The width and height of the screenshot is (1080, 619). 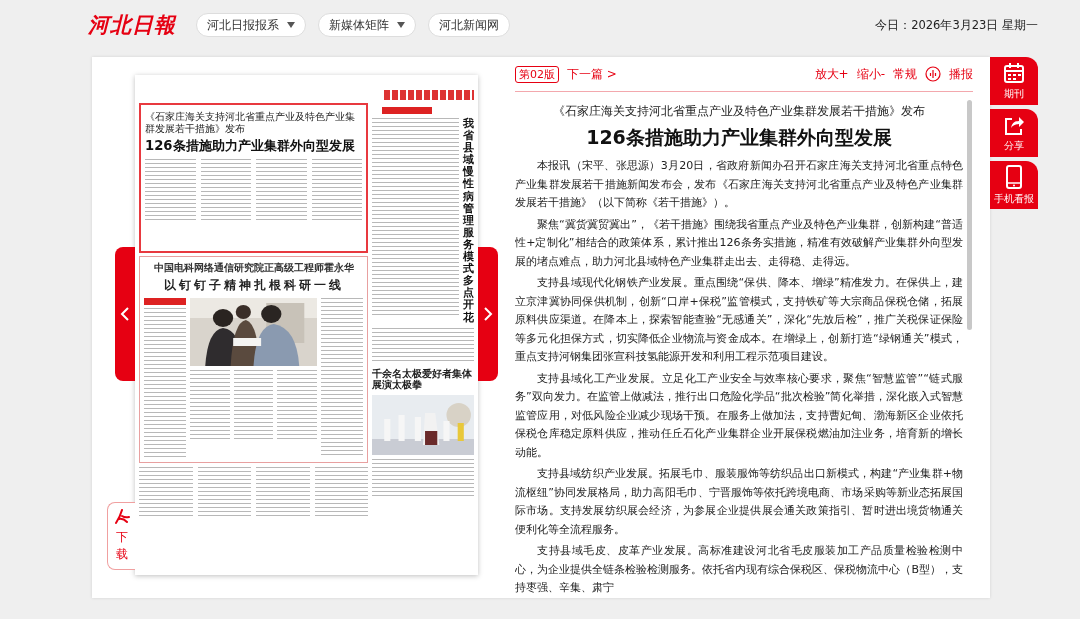 I want to click on chevron-left-icon, so click(x=125, y=314).